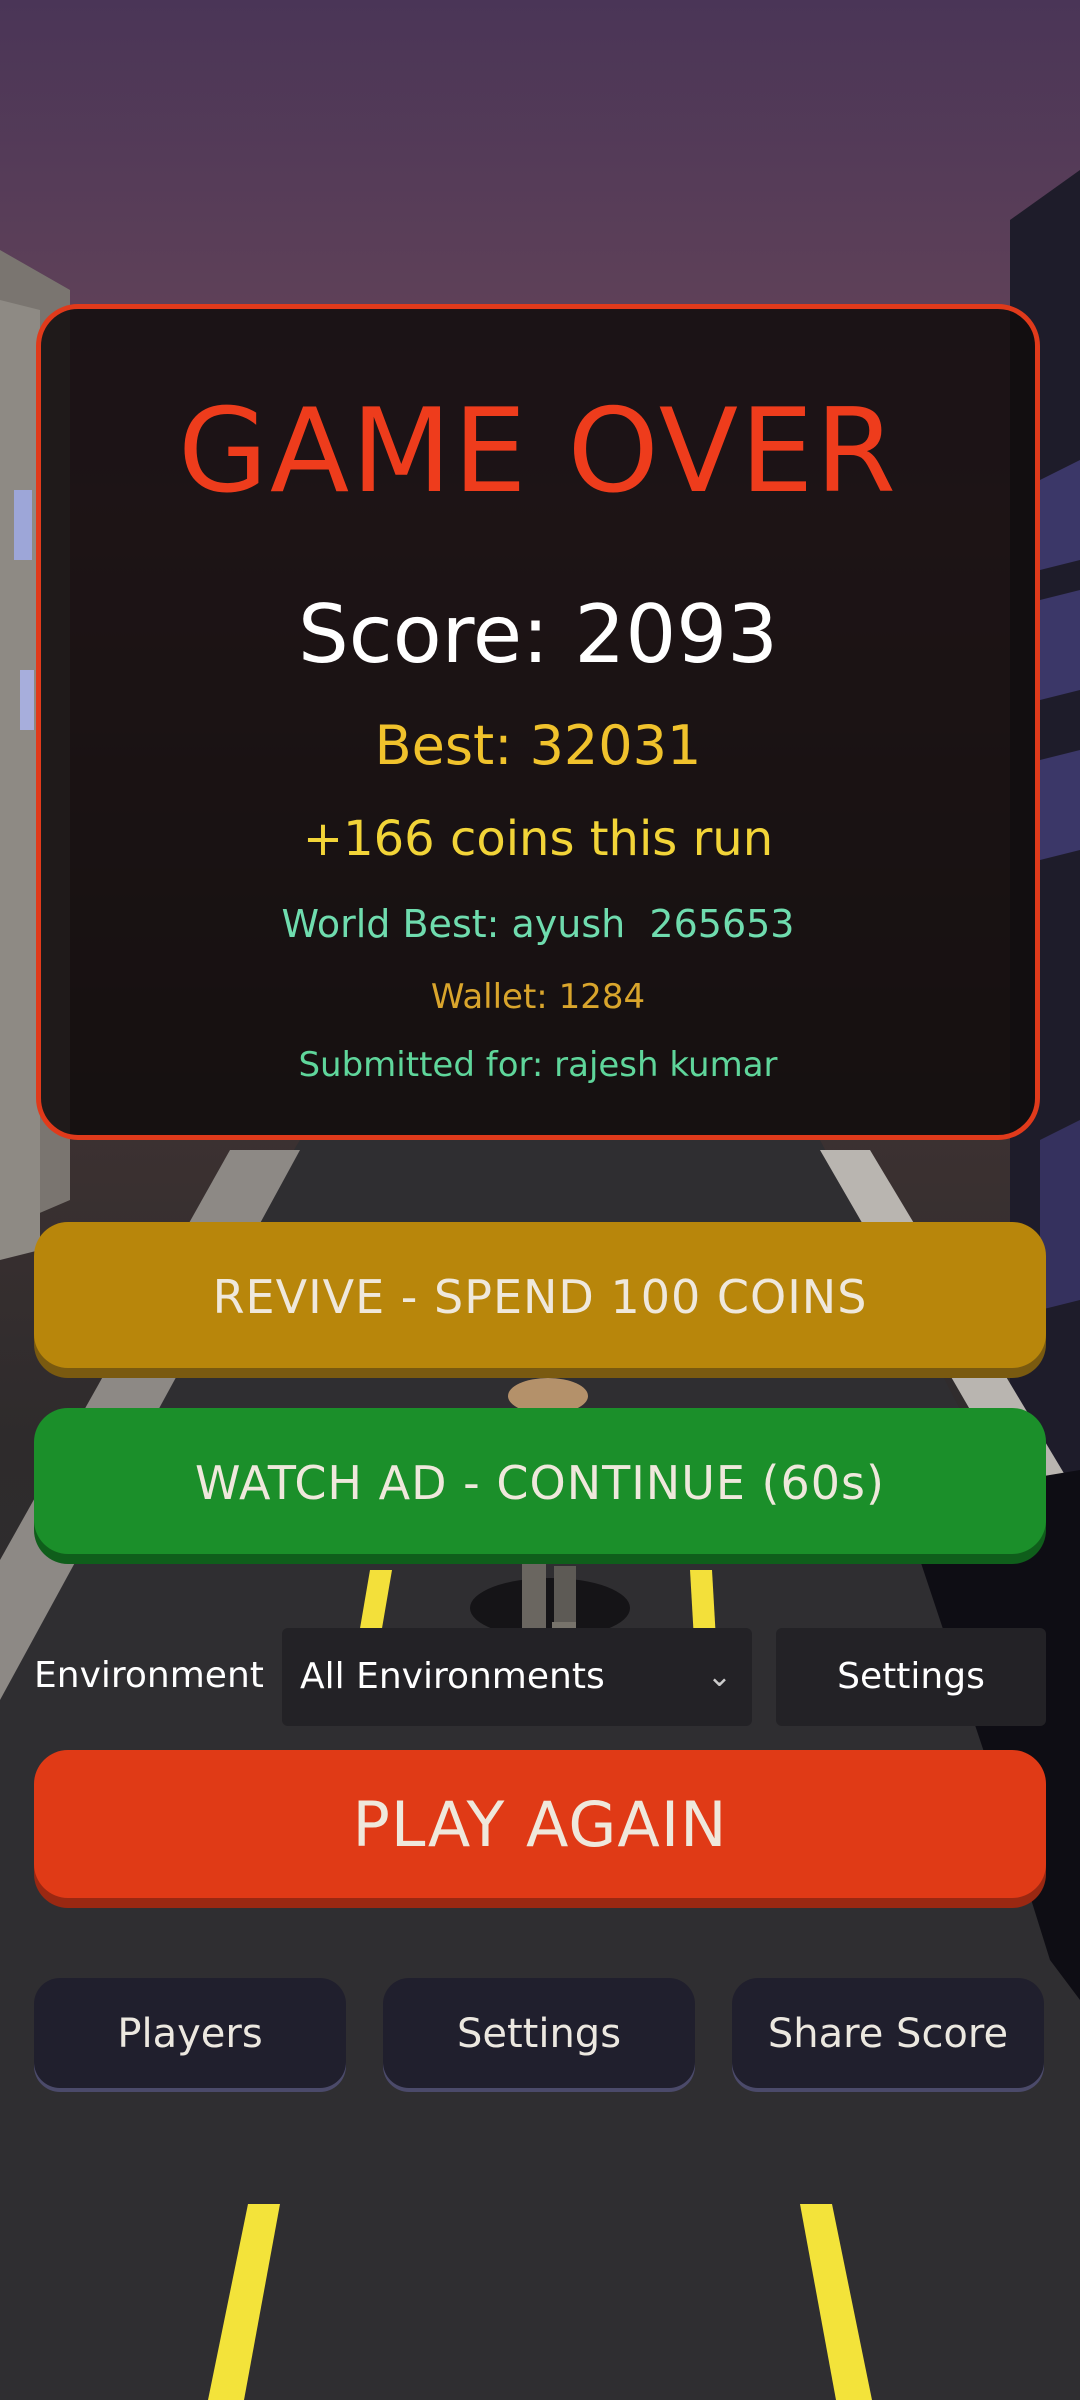 The height and width of the screenshot is (2400, 1080). Describe the element at coordinates (190, 2033) in the screenshot. I see `players-button: Players` at that location.